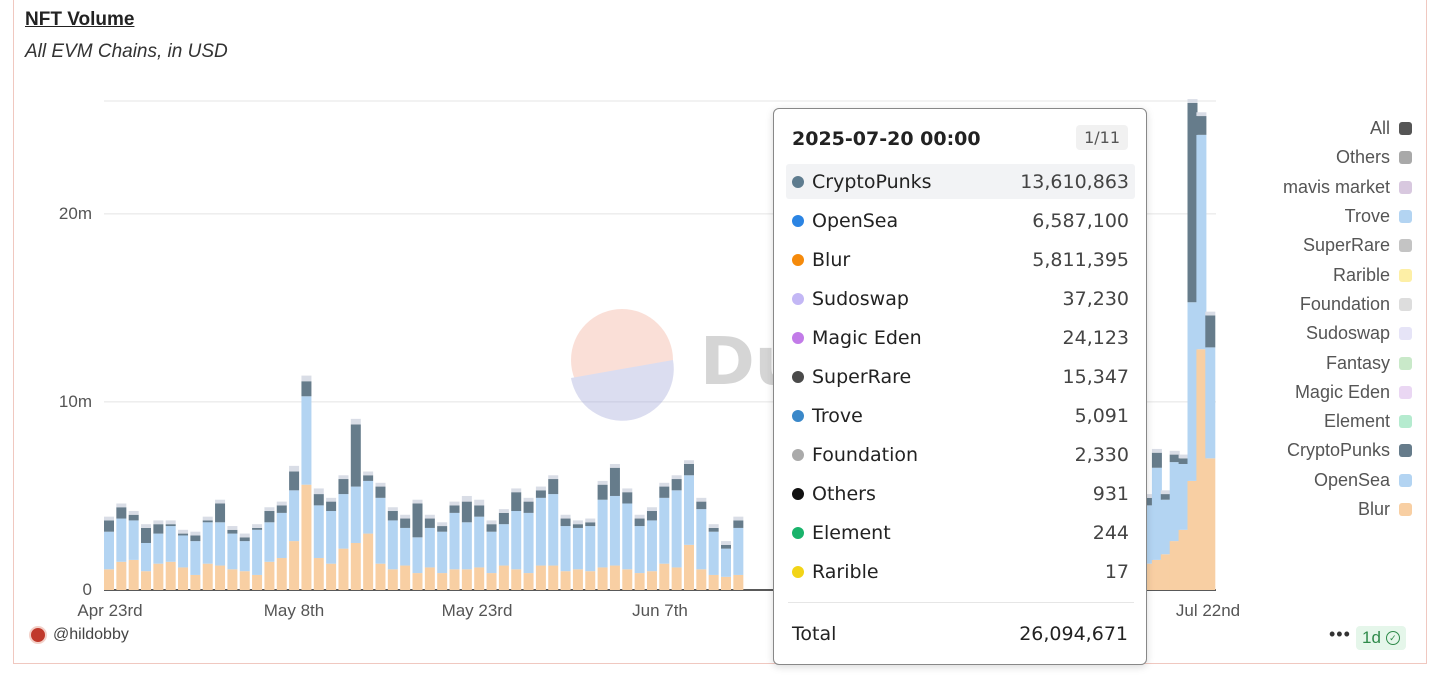 The height and width of the screenshot is (678, 1442). I want to click on legend-item: Blur, so click(1297, 509).